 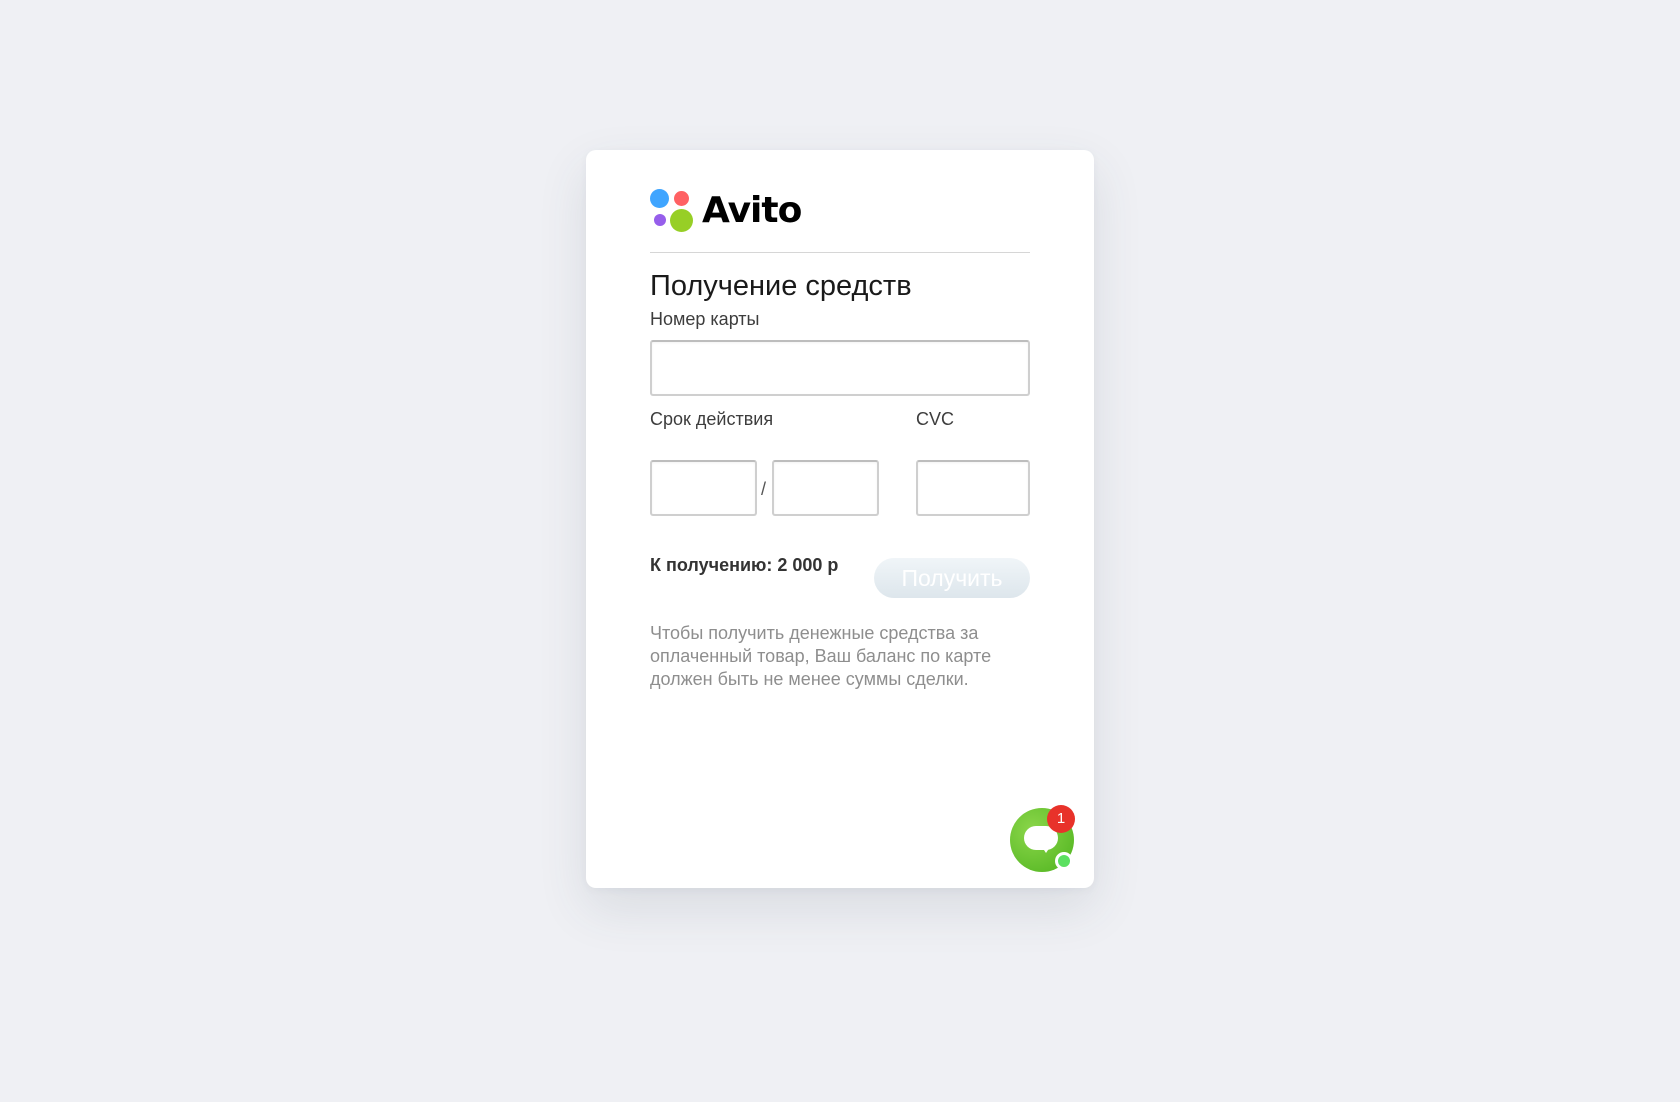 I want to click on cvc-input, so click(x=973, y=488).